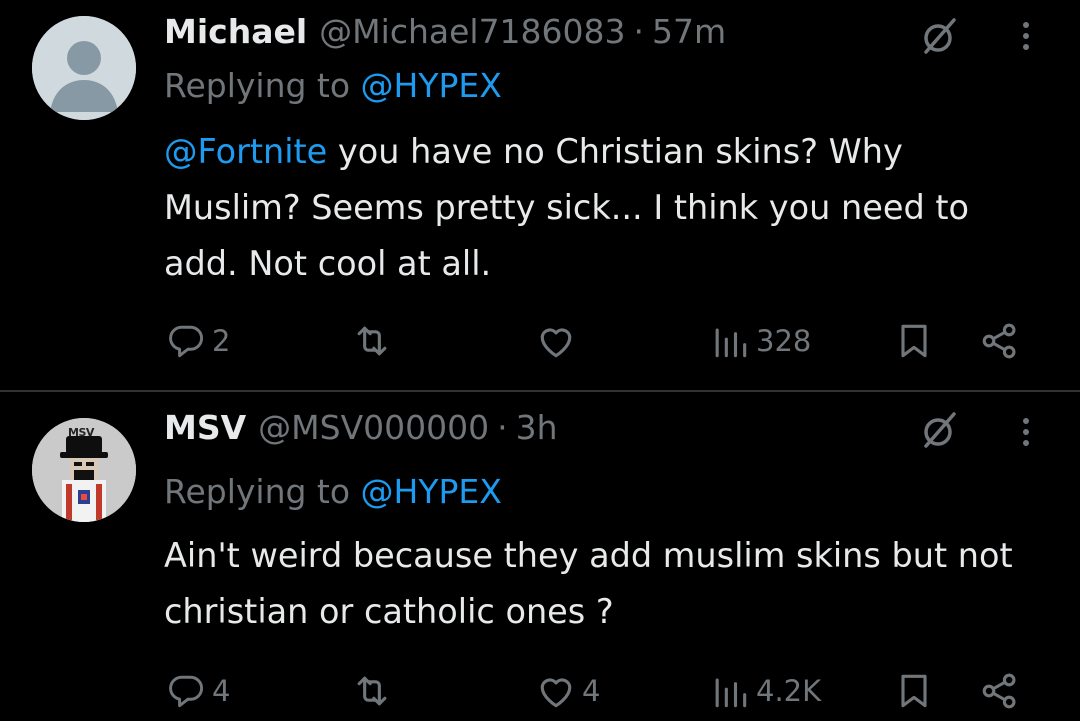  What do you see at coordinates (373, 427) in the screenshot?
I see `user-handle: @MSV000000` at bounding box center [373, 427].